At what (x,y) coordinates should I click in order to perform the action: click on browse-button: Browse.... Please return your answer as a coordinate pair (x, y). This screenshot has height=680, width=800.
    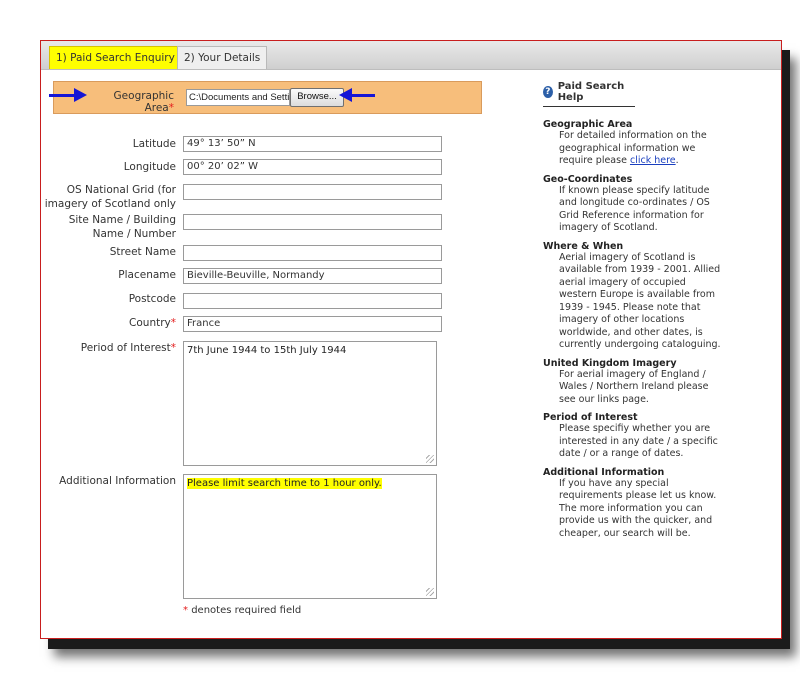
    Looking at the image, I should click on (317, 97).